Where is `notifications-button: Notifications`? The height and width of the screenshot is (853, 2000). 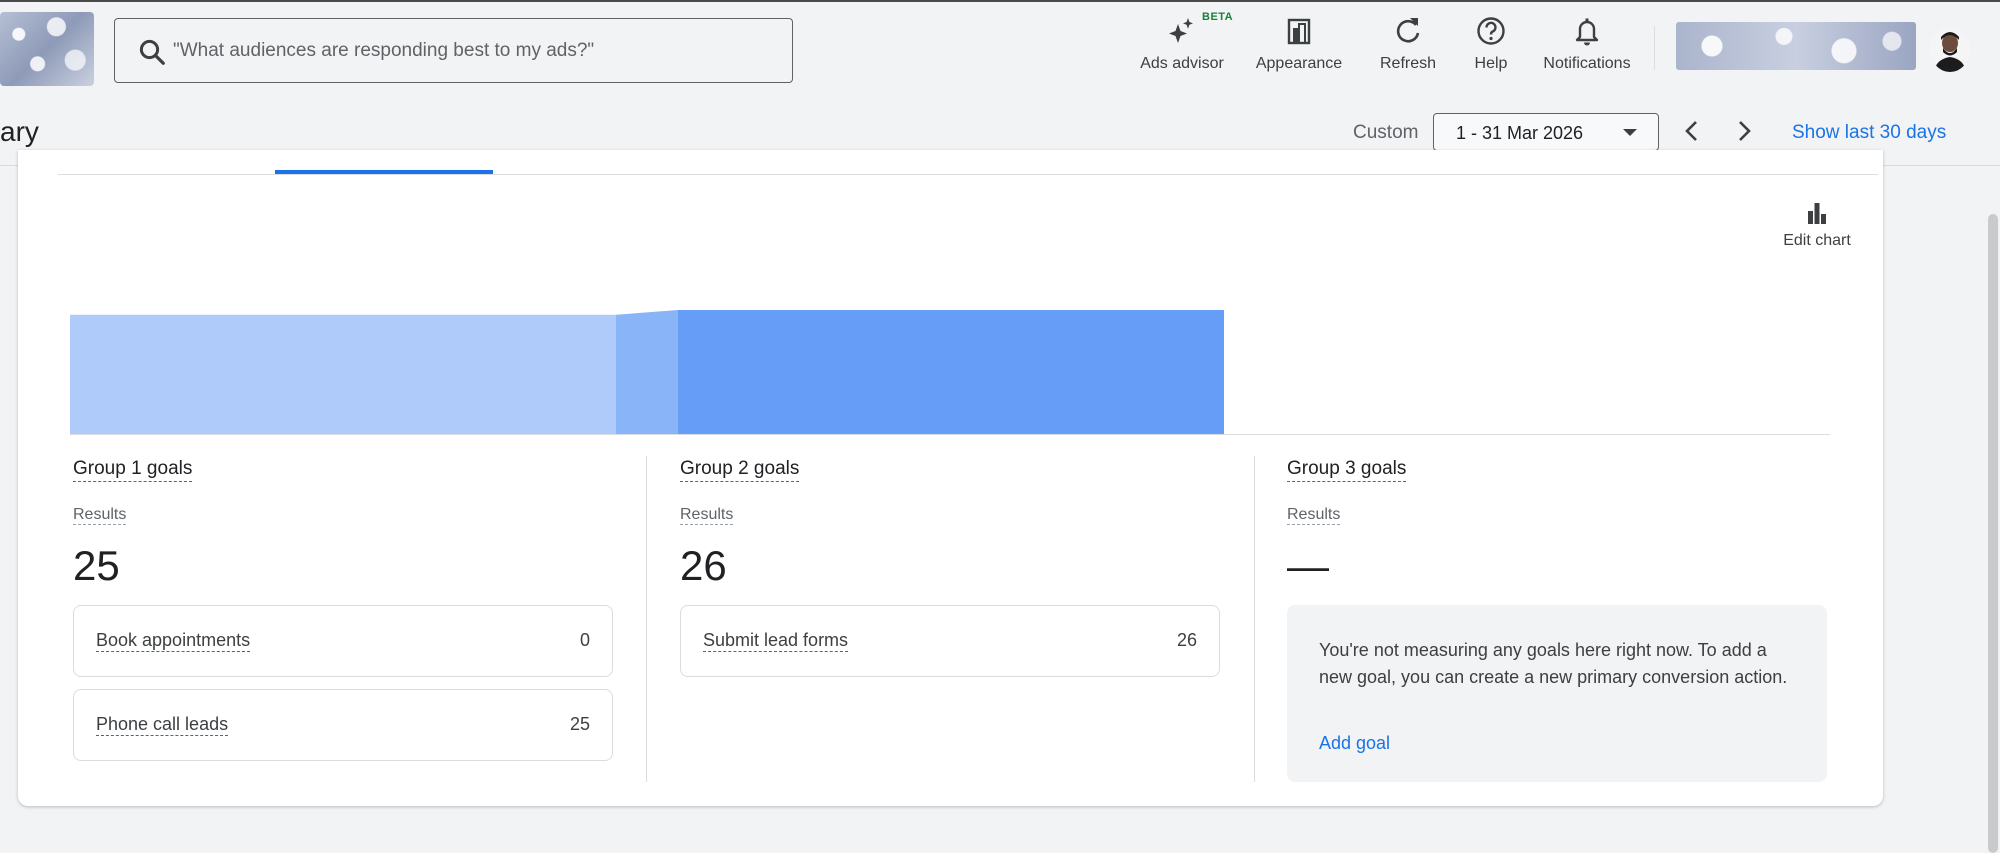
notifications-button: Notifications is located at coordinates (1587, 44).